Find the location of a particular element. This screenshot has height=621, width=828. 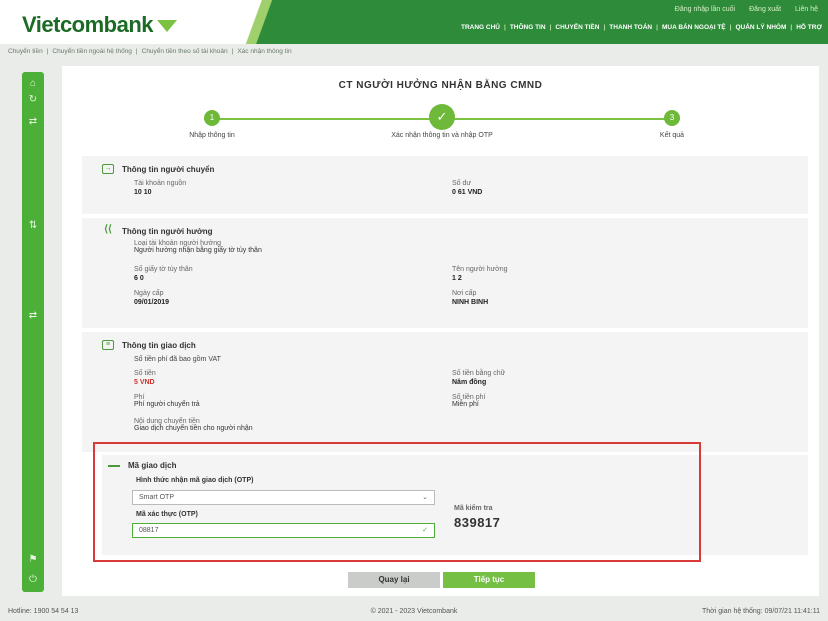

amount-field: Số tiền 5 VND is located at coordinates (145, 378).